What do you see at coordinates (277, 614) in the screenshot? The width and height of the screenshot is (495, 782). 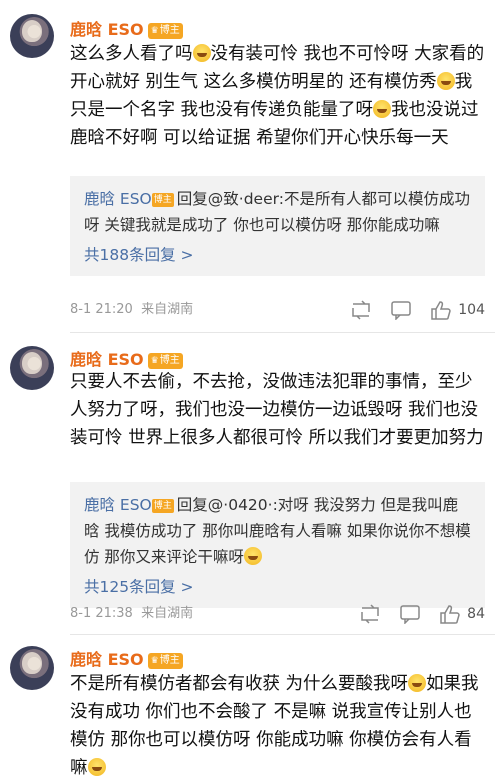 I see `comment-meta: 8-1 21:38 来自湖南 84` at bounding box center [277, 614].